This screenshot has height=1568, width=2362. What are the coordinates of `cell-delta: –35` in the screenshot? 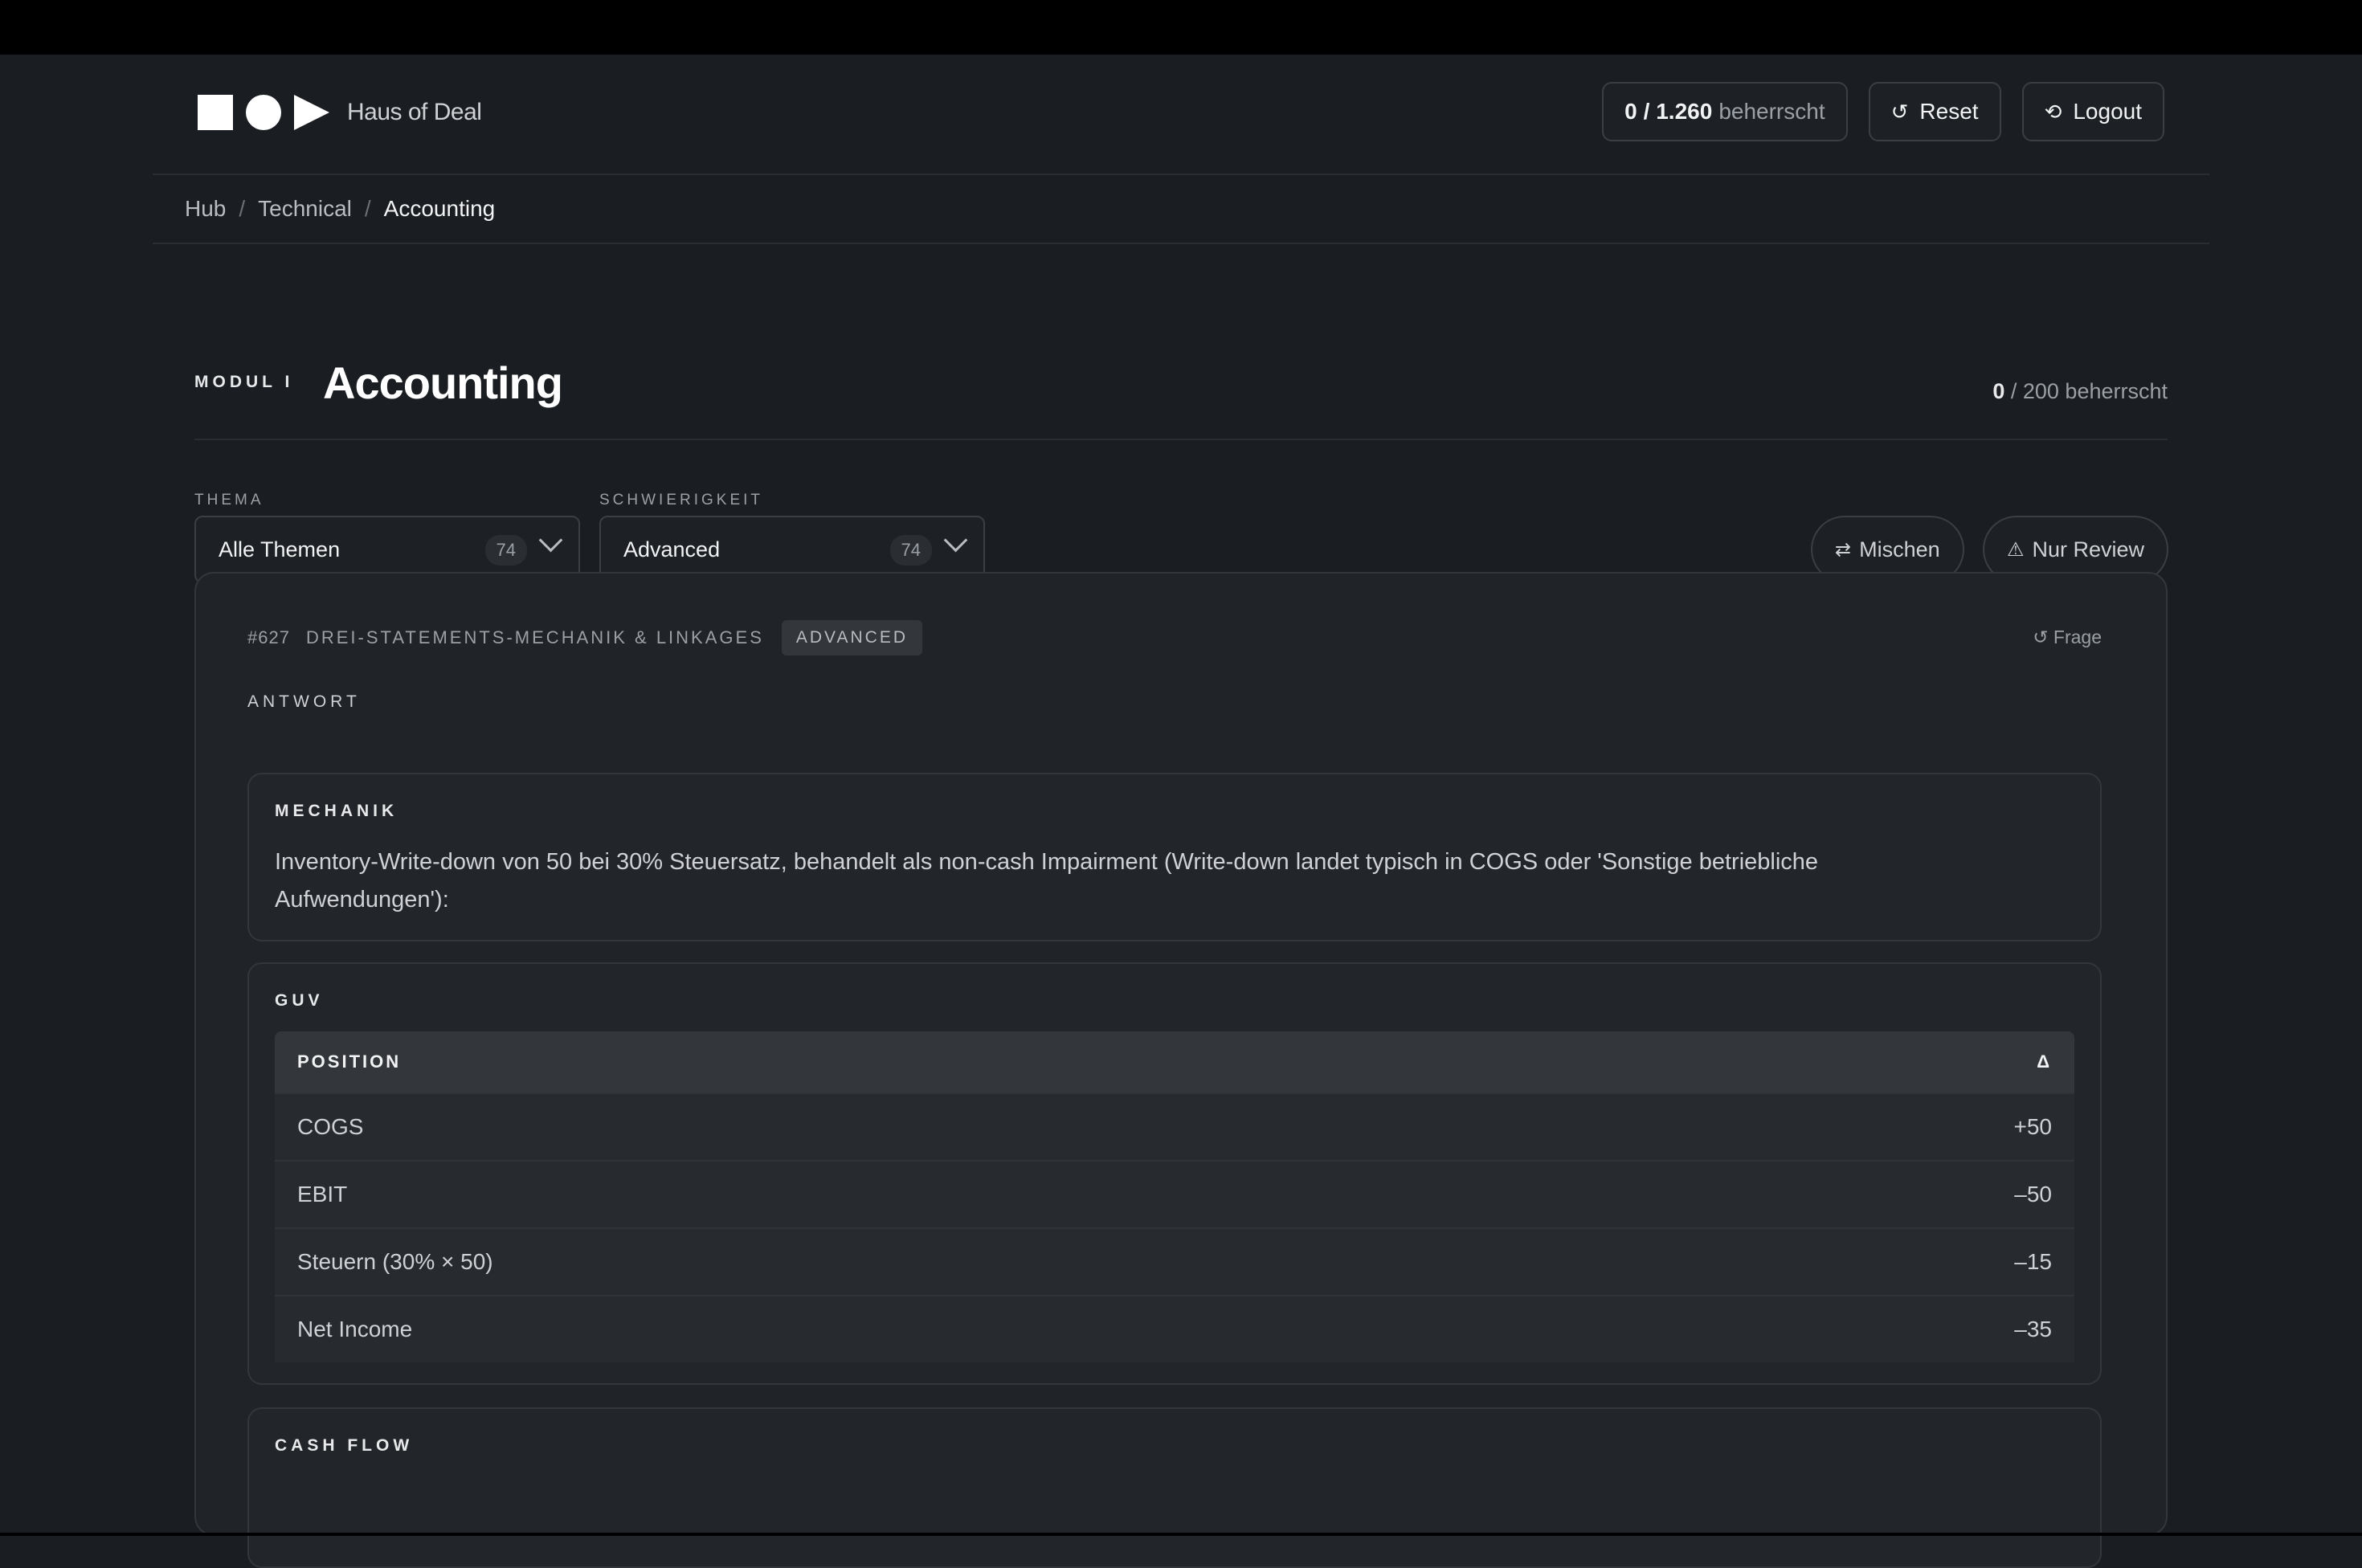 It's located at (1843, 1329).